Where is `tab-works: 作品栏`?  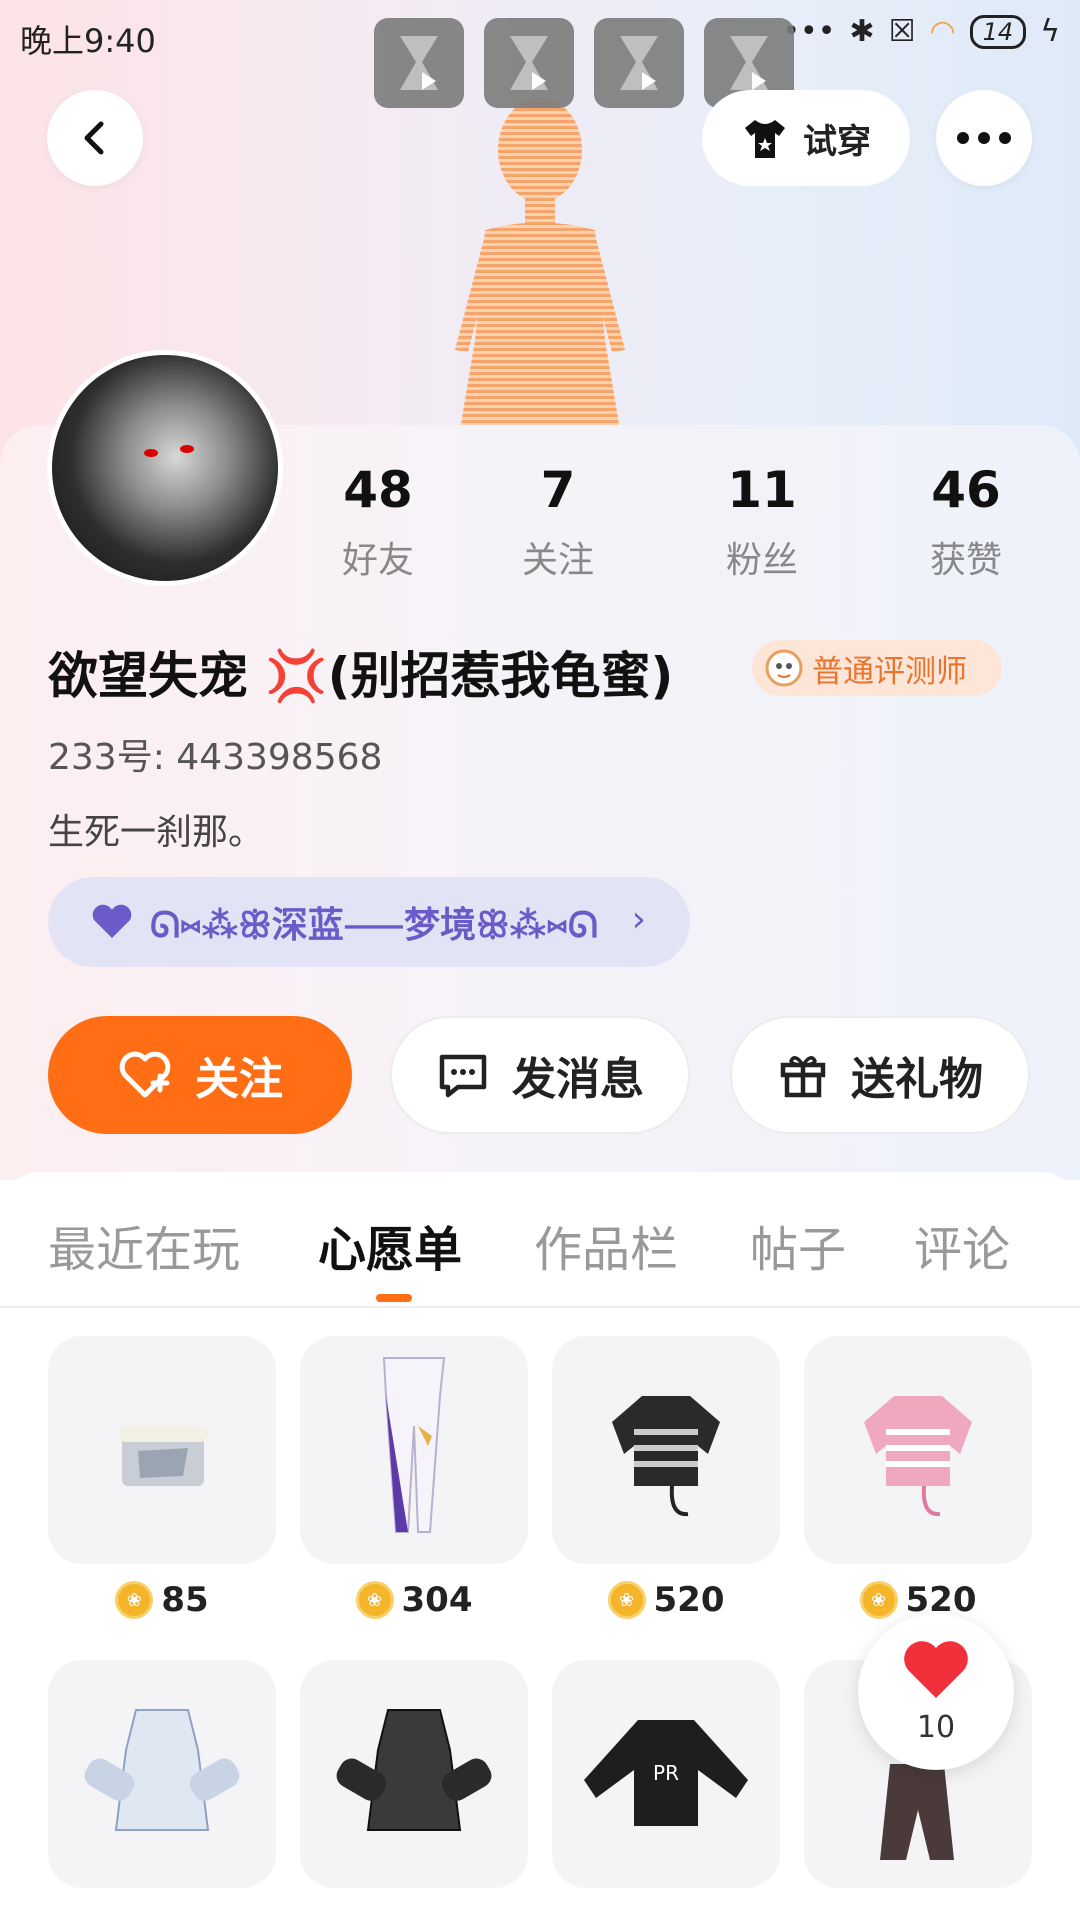
tab-works: 作品栏 is located at coordinates (606, 1245).